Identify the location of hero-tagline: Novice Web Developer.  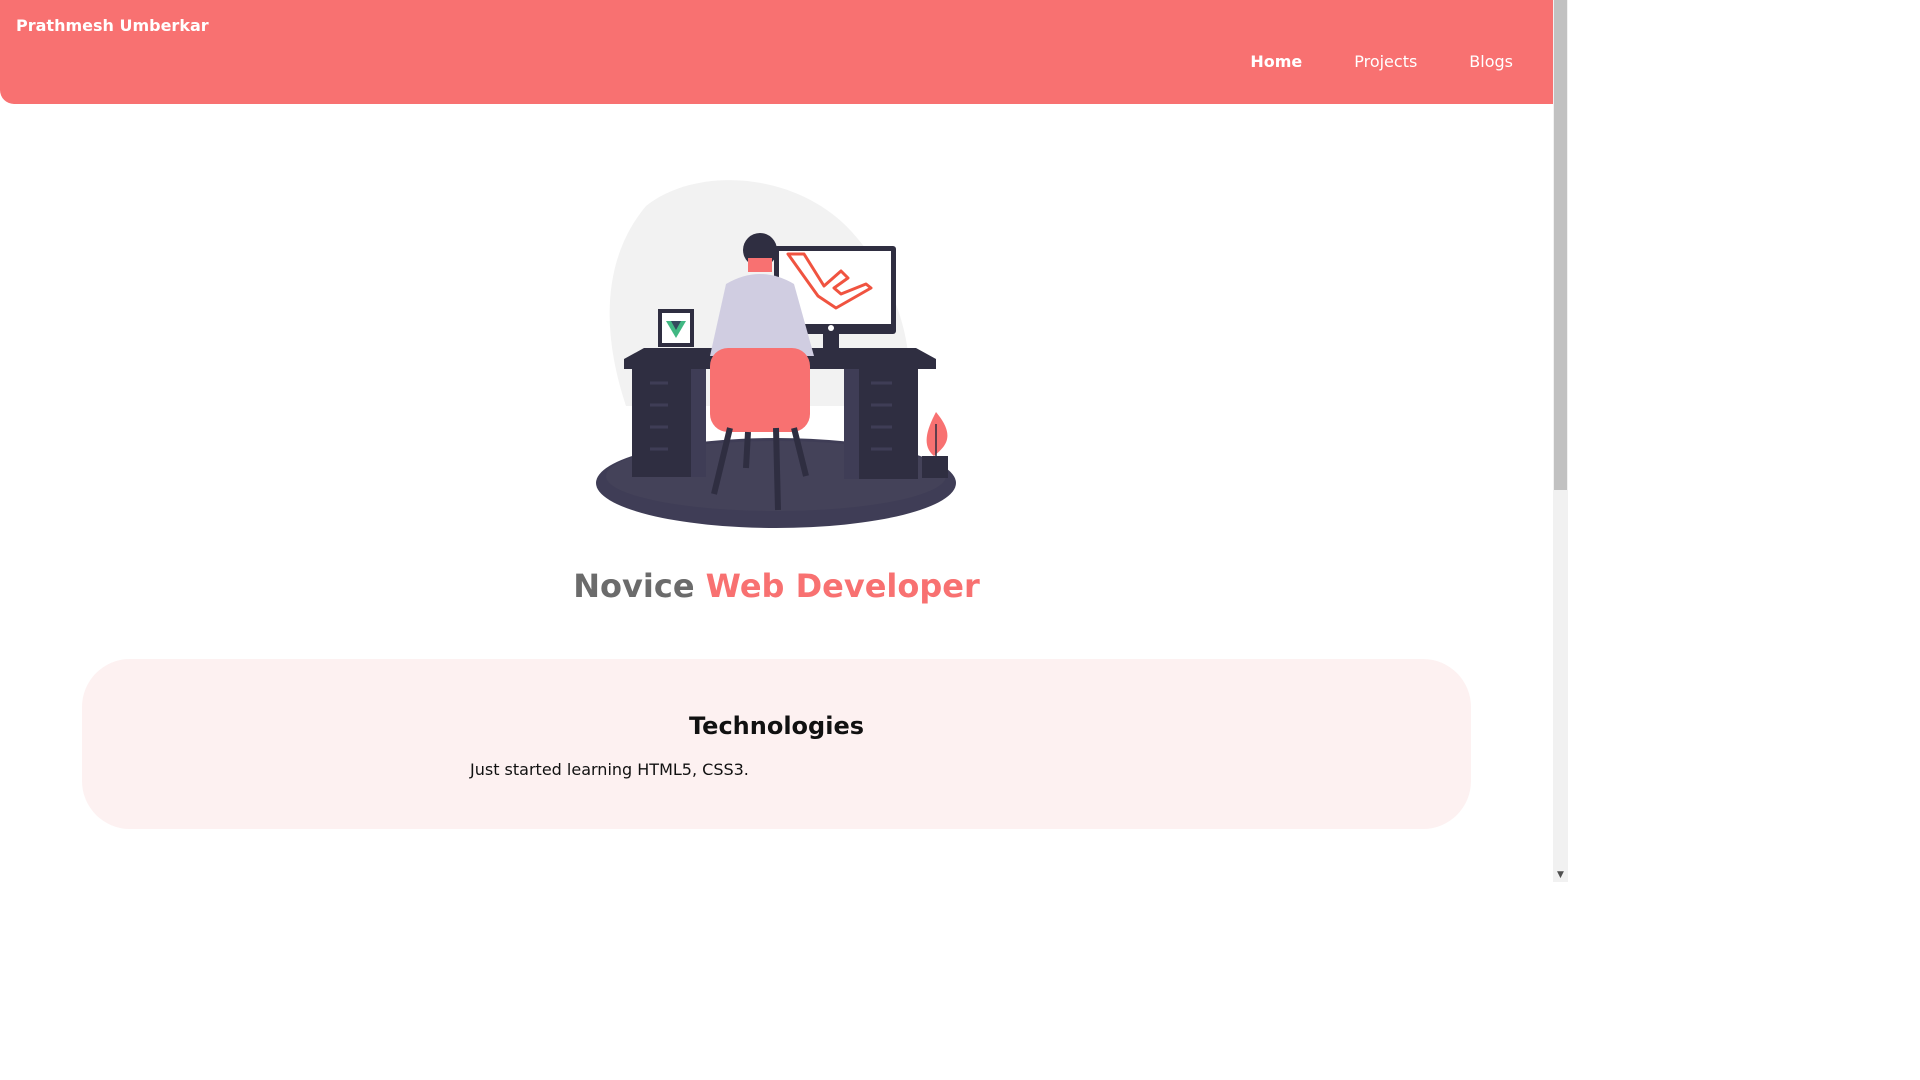
(776, 586).